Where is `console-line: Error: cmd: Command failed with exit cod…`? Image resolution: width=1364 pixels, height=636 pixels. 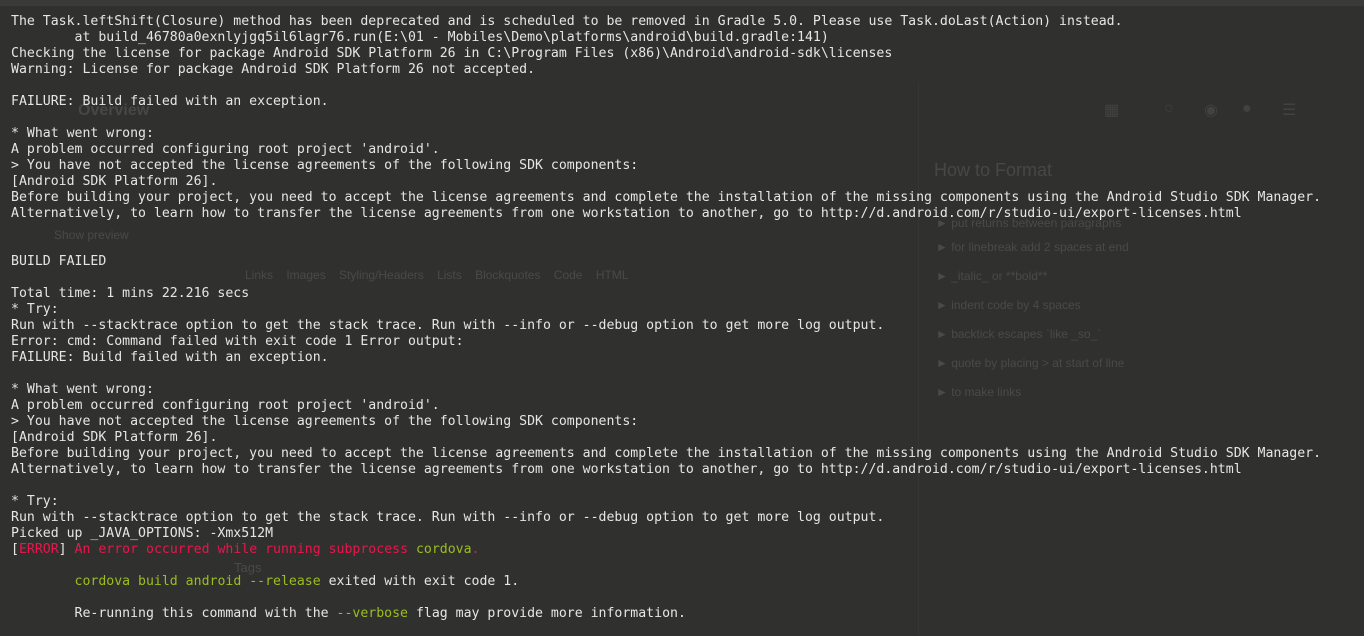 console-line: Error: cmd: Command failed with exit cod… is located at coordinates (666, 342).